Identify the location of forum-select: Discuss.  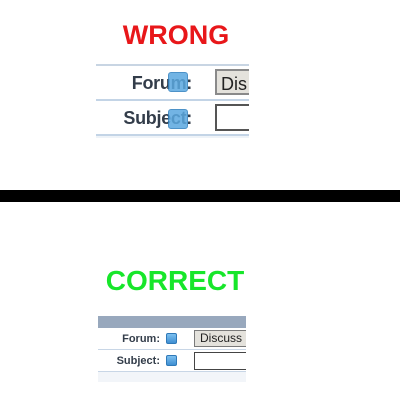
(220, 338).